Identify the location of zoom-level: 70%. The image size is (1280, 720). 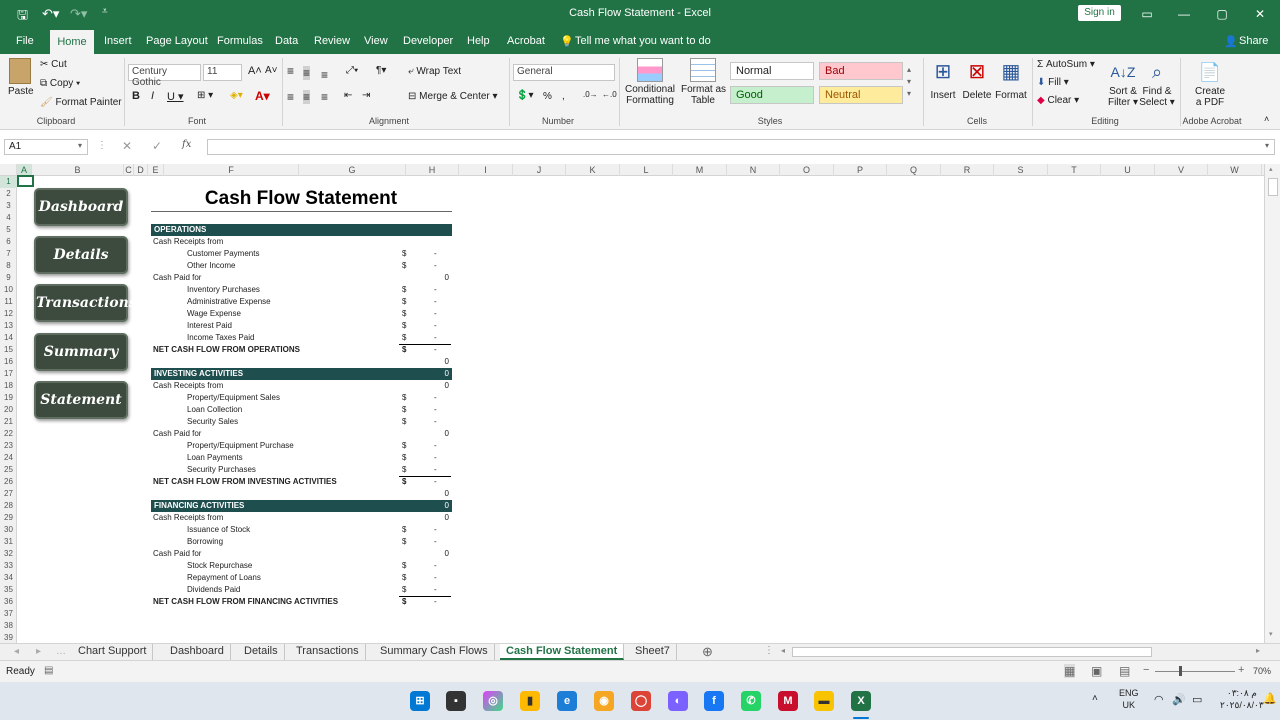
(1262, 671).